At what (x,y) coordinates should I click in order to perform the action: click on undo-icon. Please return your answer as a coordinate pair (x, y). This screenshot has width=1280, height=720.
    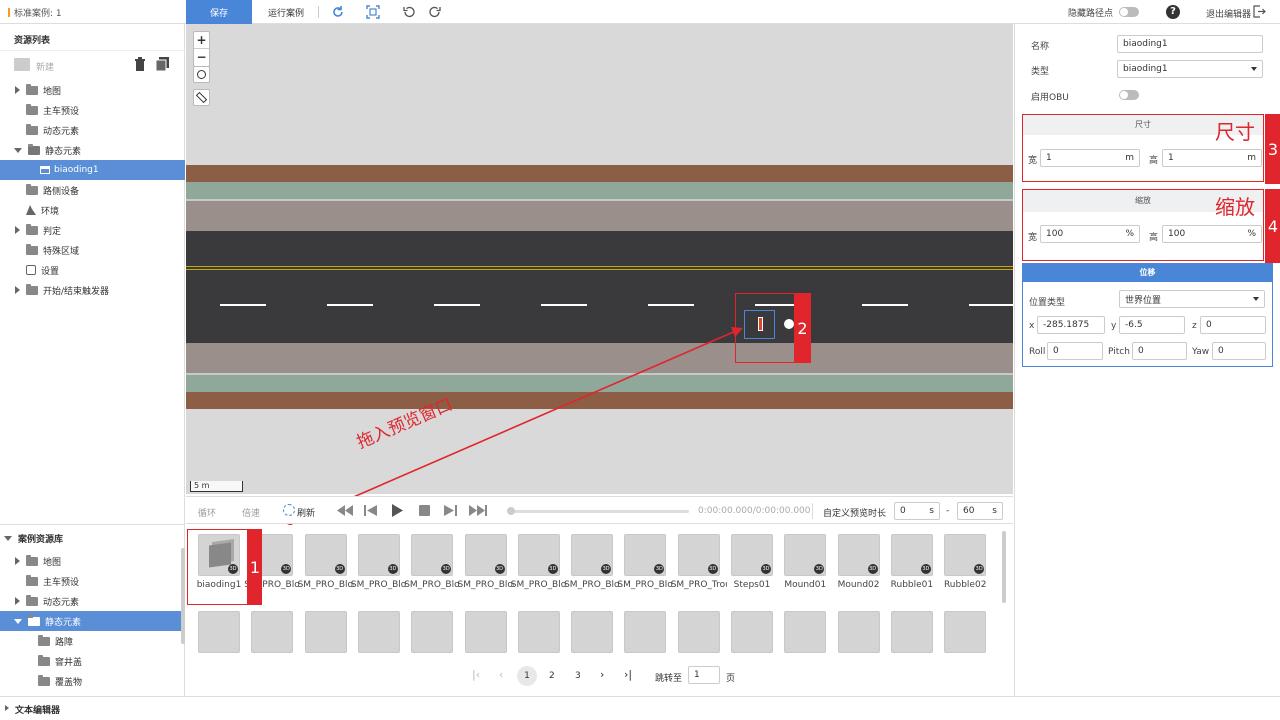
    Looking at the image, I should click on (409, 12).